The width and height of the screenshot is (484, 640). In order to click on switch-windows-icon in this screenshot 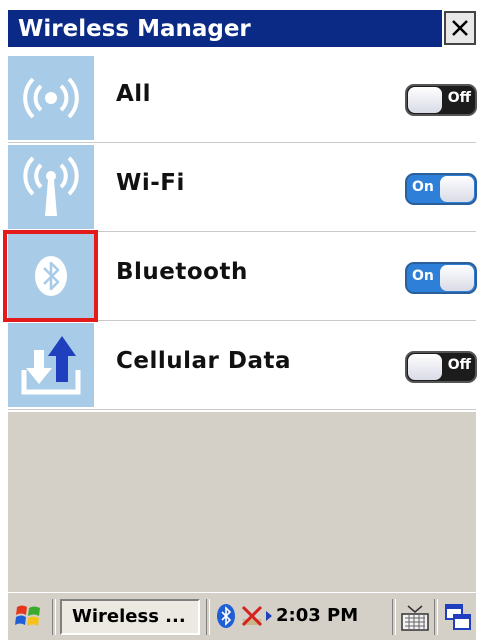, I will do `click(458, 617)`.